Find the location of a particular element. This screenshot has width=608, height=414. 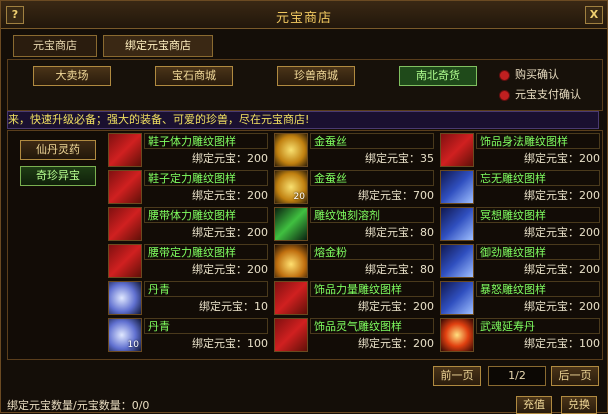

item-name: 武魂延寿丹 is located at coordinates (538, 326).